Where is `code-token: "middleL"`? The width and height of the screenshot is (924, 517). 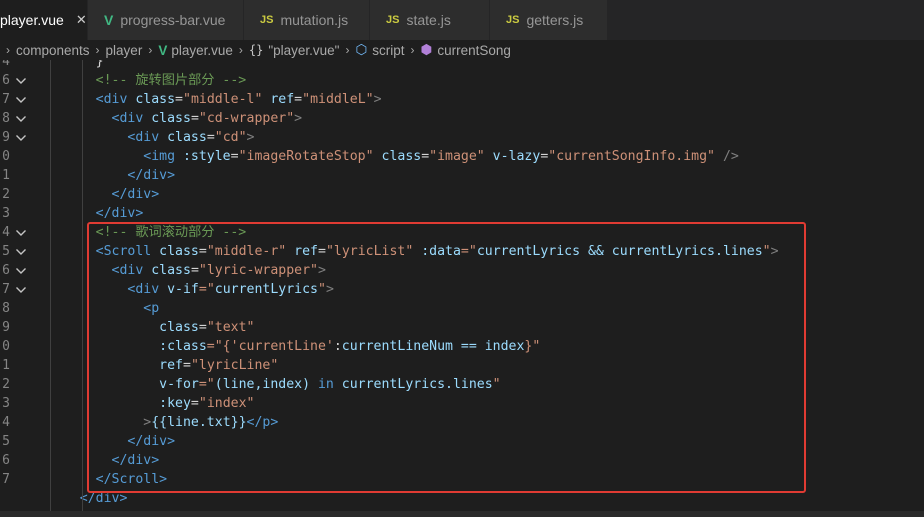 code-token: "middleL" is located at coordinates (338, 99).